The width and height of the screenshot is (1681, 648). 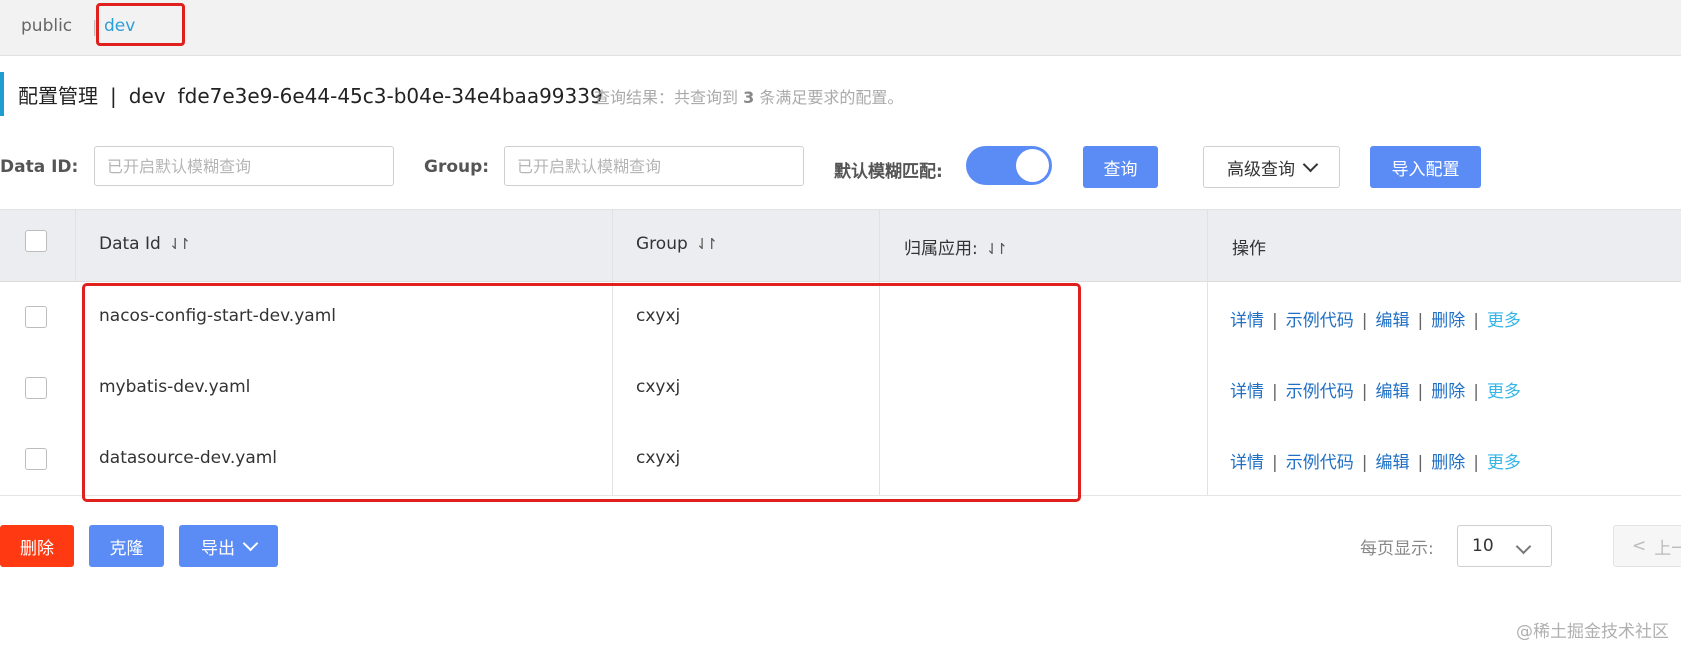 What do you see at coordinates (457, 167) in the screenshot?
I see `group-label: Group:` at bounding box center [457, 167].